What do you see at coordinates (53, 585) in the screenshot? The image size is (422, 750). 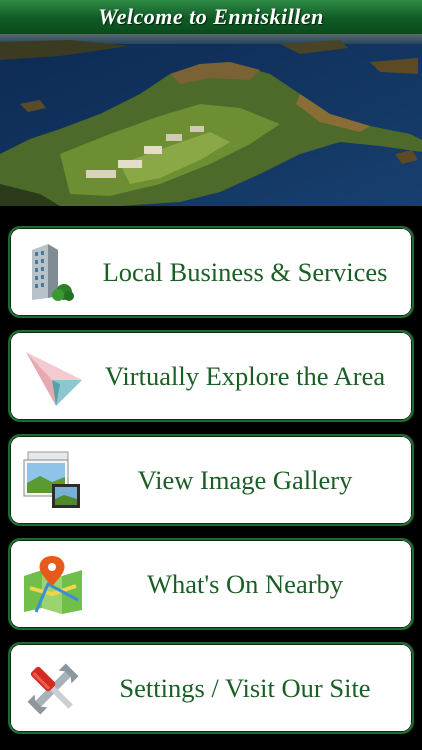 I see `map-pin-icon` at bounding box center [53, 585].